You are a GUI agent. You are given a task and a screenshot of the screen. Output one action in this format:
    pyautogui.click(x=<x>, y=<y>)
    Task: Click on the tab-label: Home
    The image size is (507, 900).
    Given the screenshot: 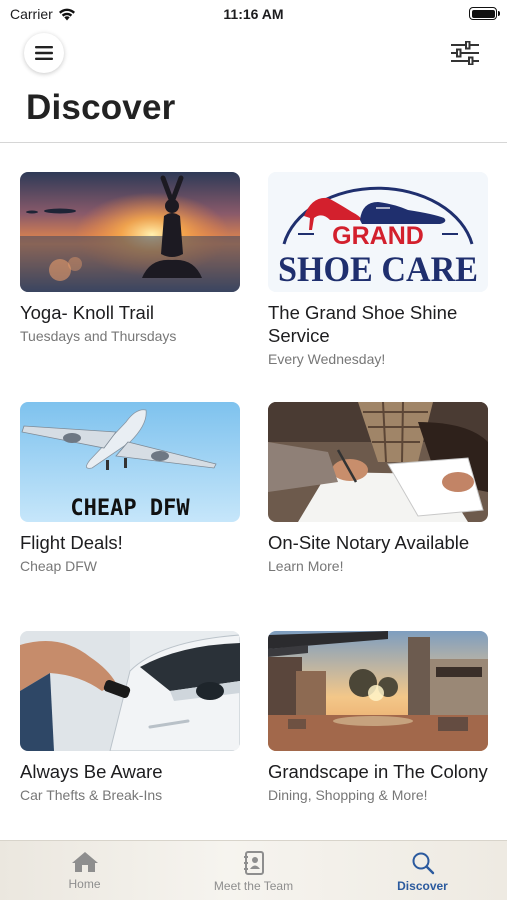 What is the action you would take?
    pyautogui.click(x=84, y=884)
    